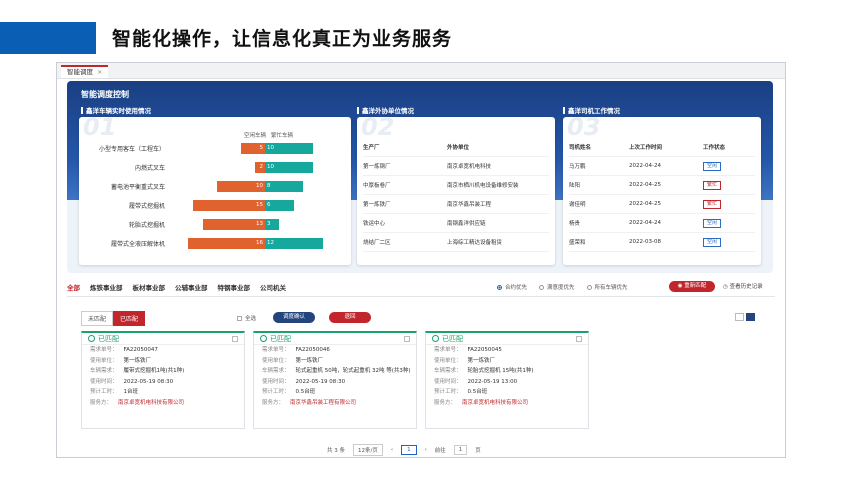 This screenshot has height=484, width=860. What do you see at coordinates (426, 450) in the screenshot?
I see `next-page-button: ›` at bounding box center [426, 450].